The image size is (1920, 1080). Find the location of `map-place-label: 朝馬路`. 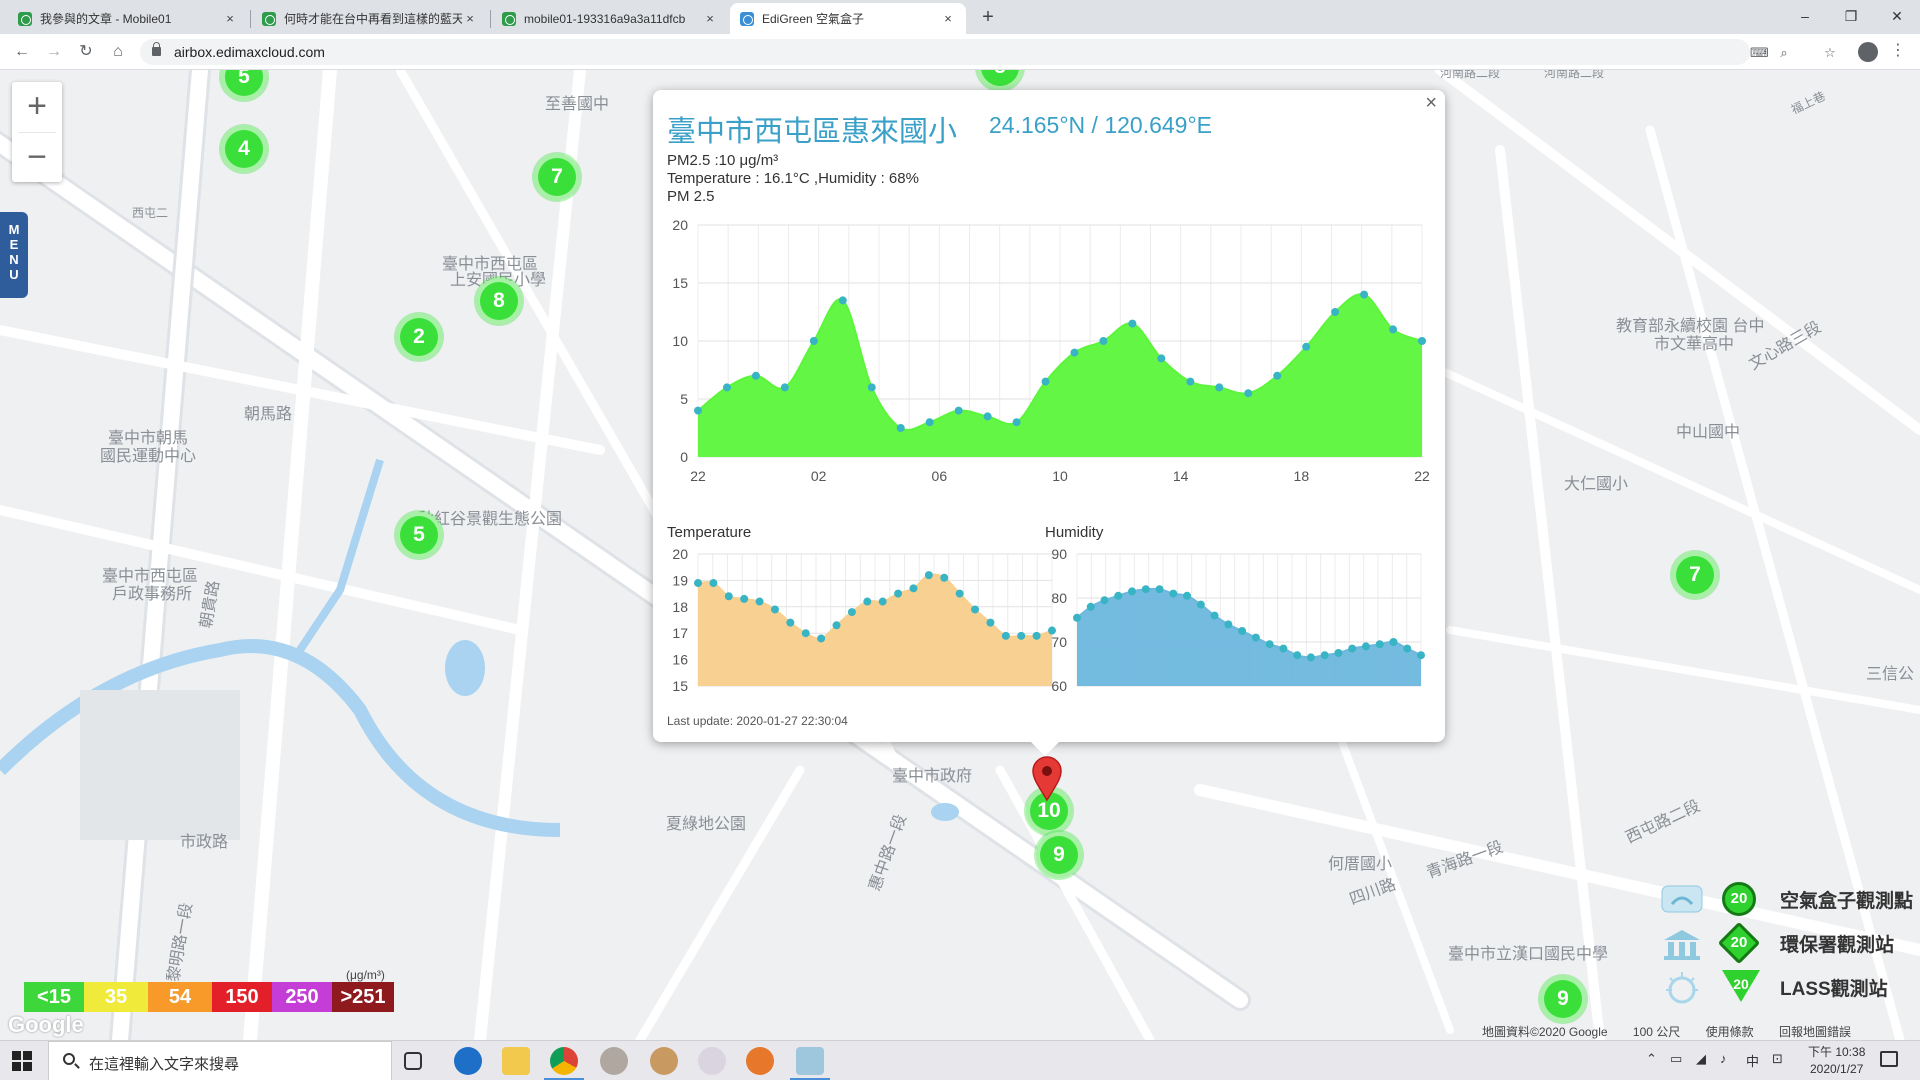

map-place-label: 朝馬路 is located at coordinates (268, 414).